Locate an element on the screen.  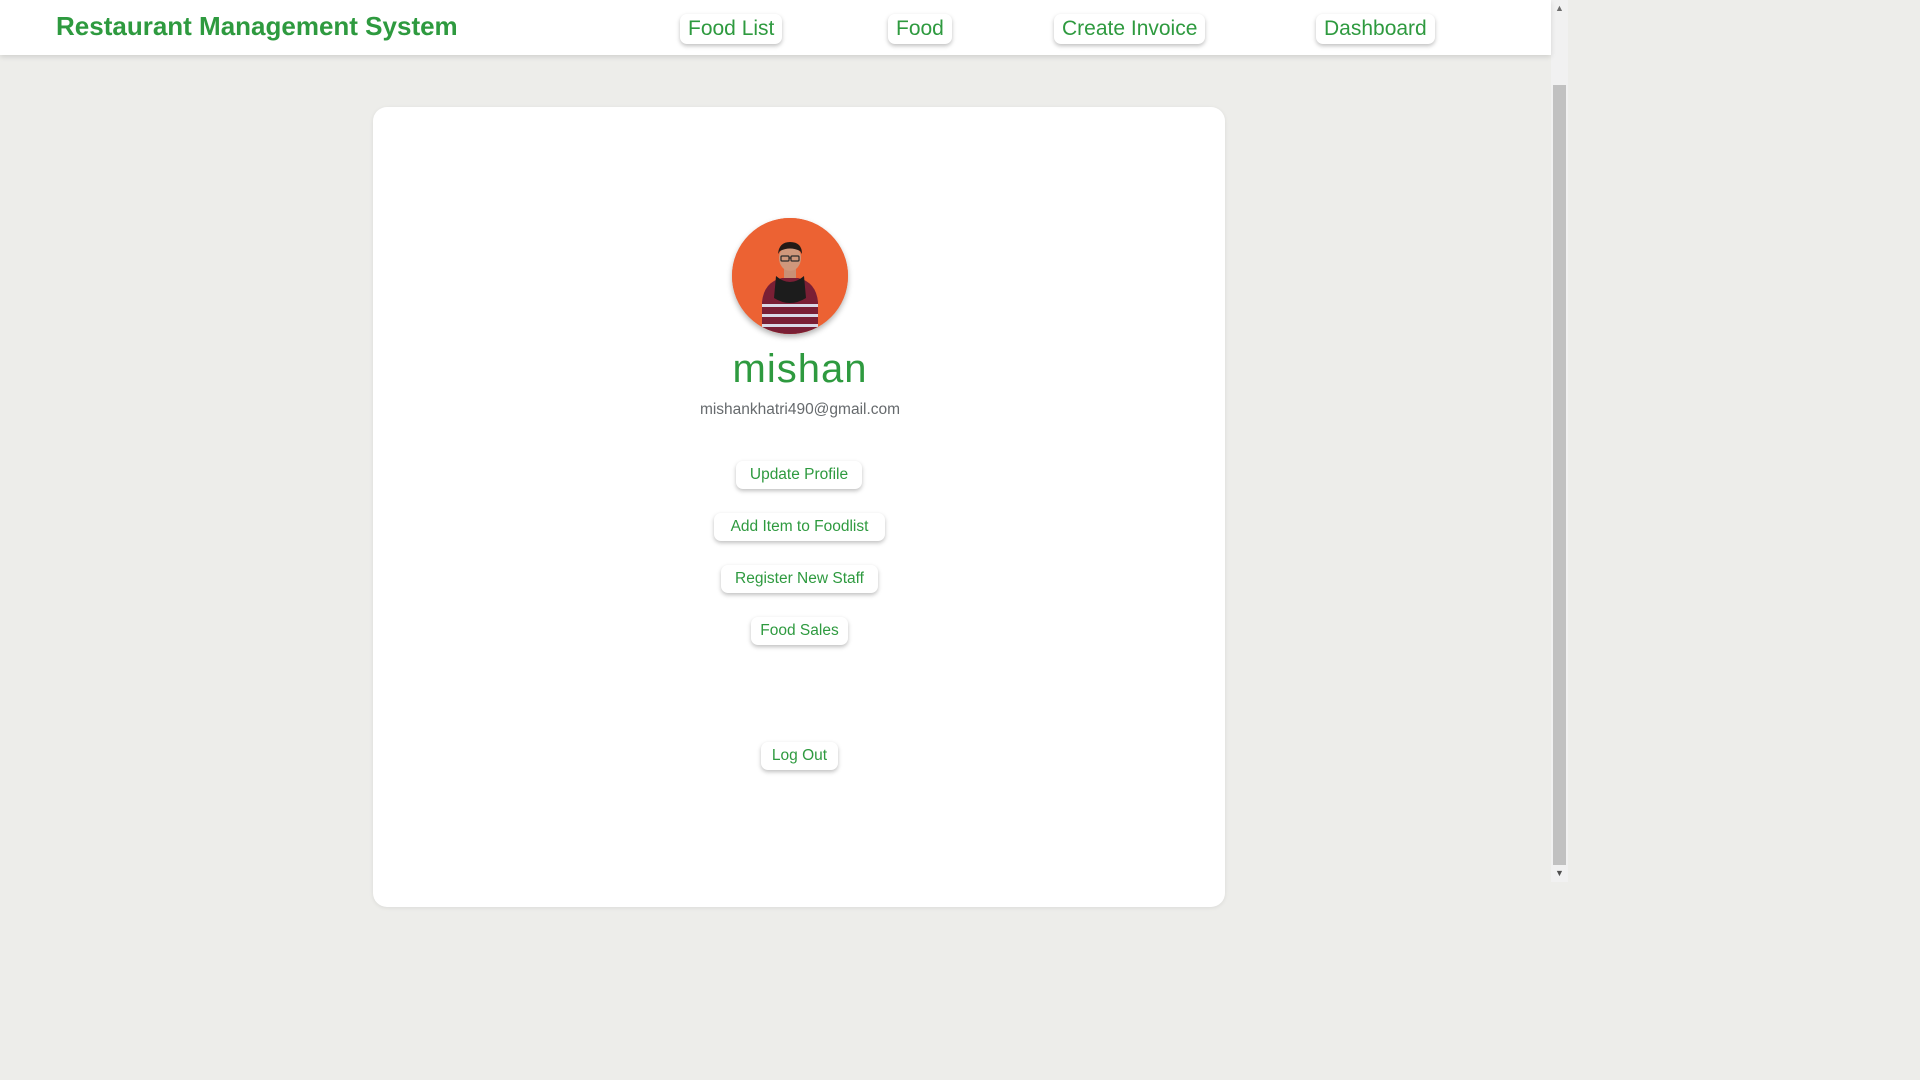
food-sales-button: Food Sales is located at coordinates (799, 631).